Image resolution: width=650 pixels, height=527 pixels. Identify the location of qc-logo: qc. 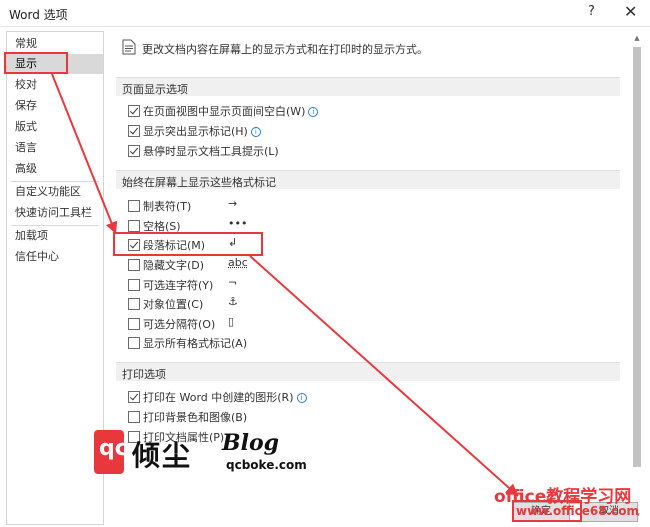
(111, 452).